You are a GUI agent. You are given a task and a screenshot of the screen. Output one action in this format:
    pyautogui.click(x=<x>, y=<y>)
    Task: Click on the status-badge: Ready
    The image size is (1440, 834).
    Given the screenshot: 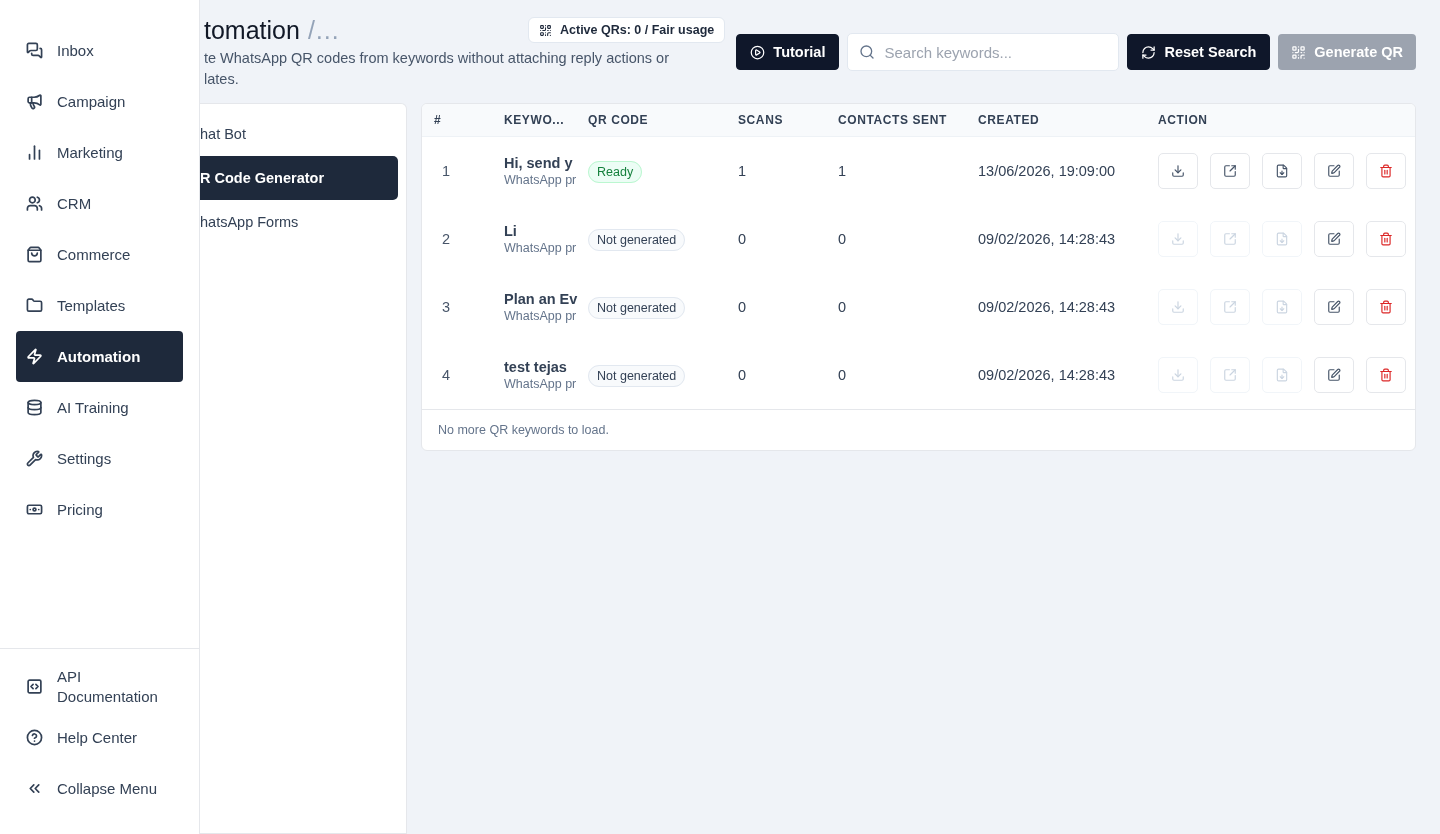 What is the action you would take?
    pyautogui.click(x=615, y=172)
    